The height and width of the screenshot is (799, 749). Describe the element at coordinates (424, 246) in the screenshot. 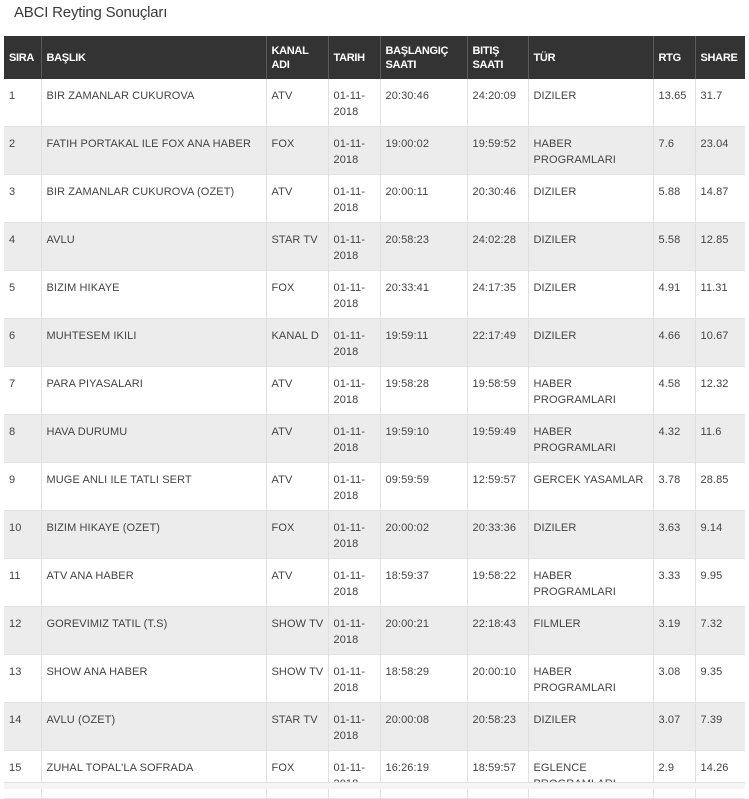

I see `cell-start-time: 20:58:23` at that location.